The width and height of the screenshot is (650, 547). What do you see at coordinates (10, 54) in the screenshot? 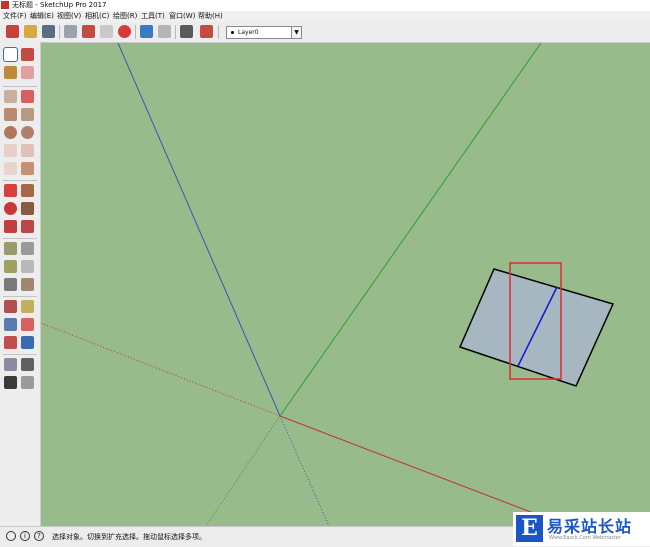
I see `select-arrow-icon` at bounding box center [10, 54].